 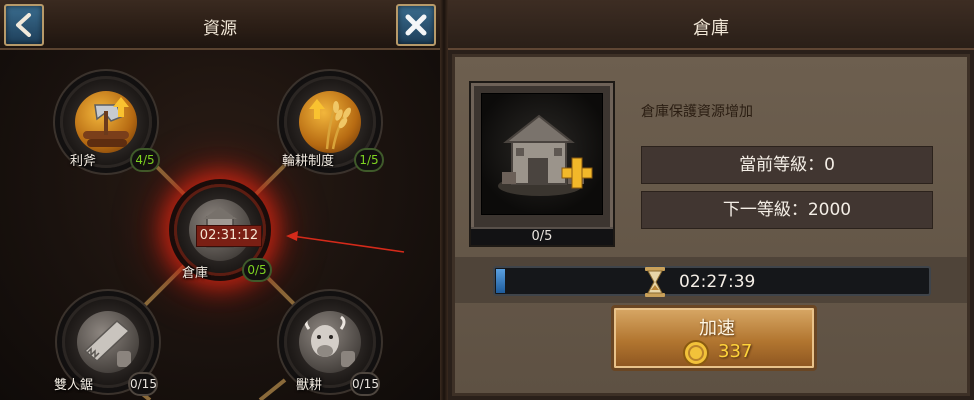 I want to click on research-progress-bar: 02:27:39, so click(x=712, y=281).